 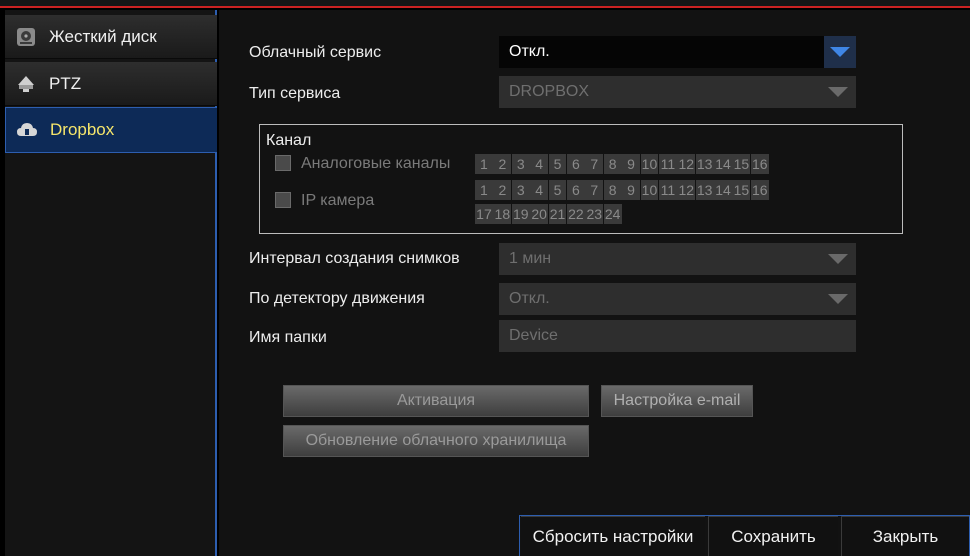 I want to click on activate-button: Активация, so click(x=436, y=401).